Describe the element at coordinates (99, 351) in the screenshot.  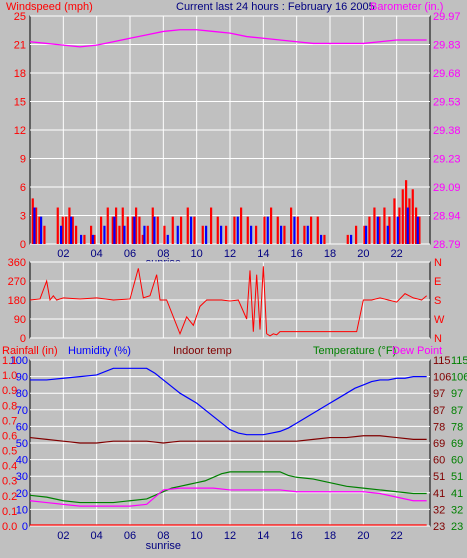
I see `humidity-axis-title: Humidity (%)` at that location.